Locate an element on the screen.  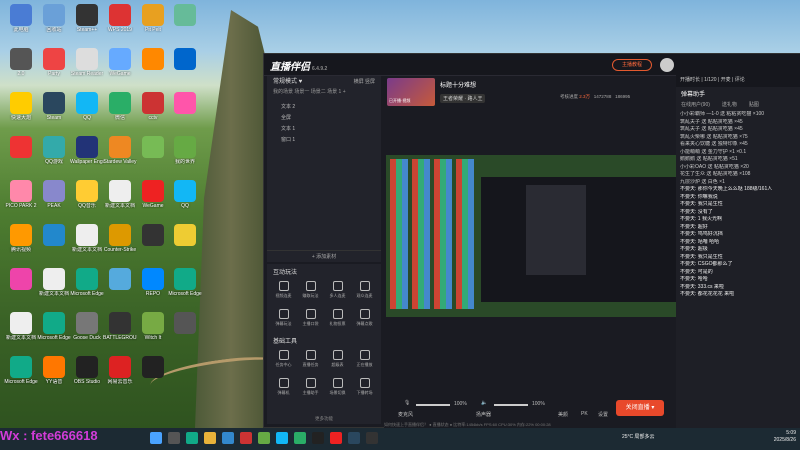
mic-icon: 🎙 is located at coordinates (407, 403).